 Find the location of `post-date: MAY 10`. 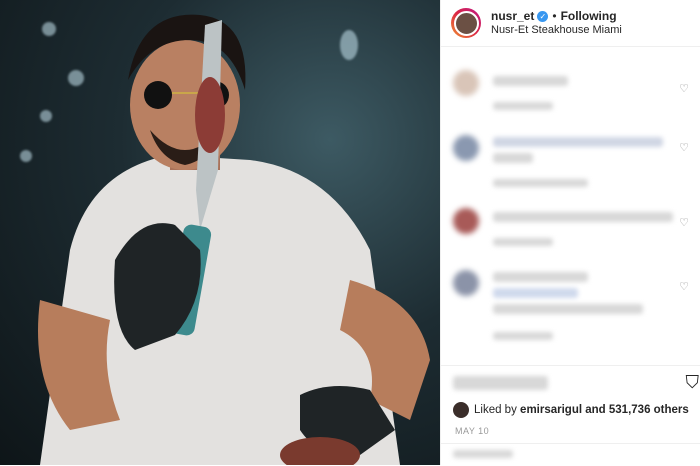

post-date: MAY 10 is located at coordinates (472, 431).